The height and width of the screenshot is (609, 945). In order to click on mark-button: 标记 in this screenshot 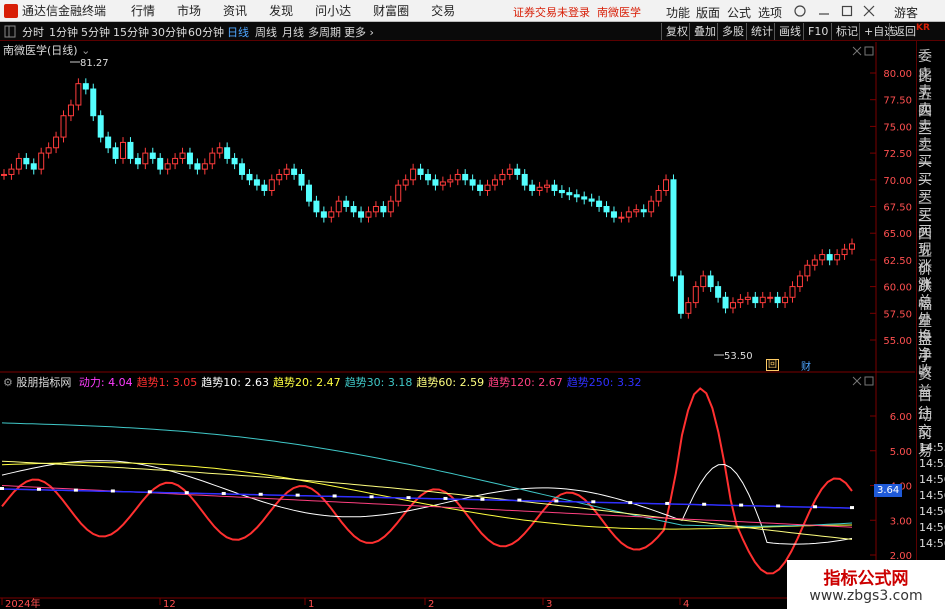, I will do `click(846, 31)`.